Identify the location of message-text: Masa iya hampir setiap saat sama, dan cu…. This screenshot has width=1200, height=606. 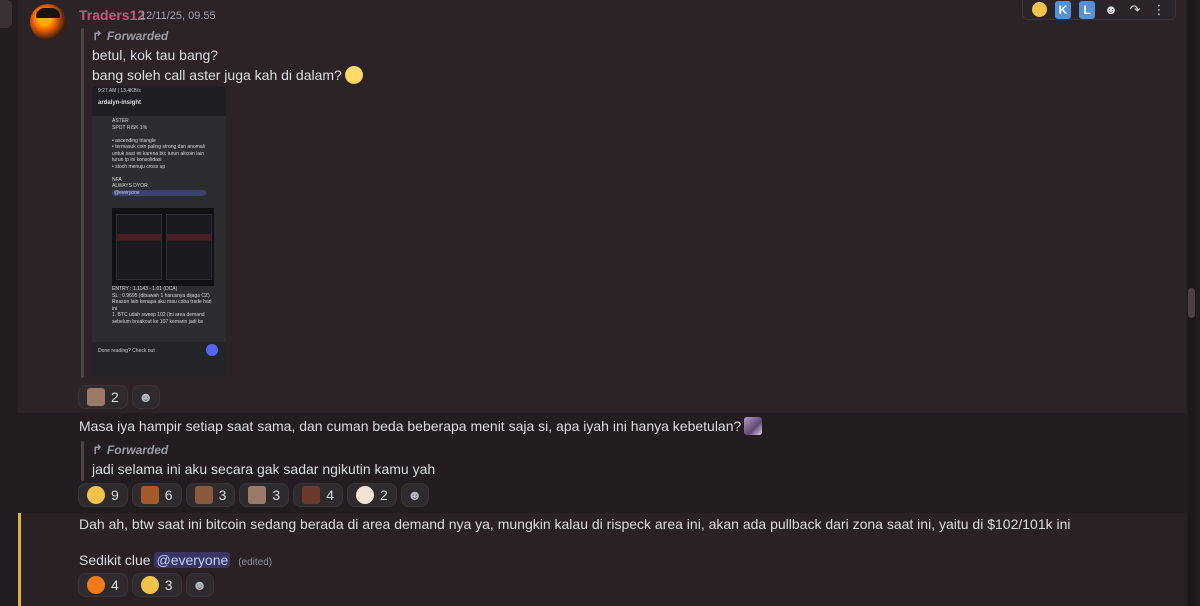
(410, 426).